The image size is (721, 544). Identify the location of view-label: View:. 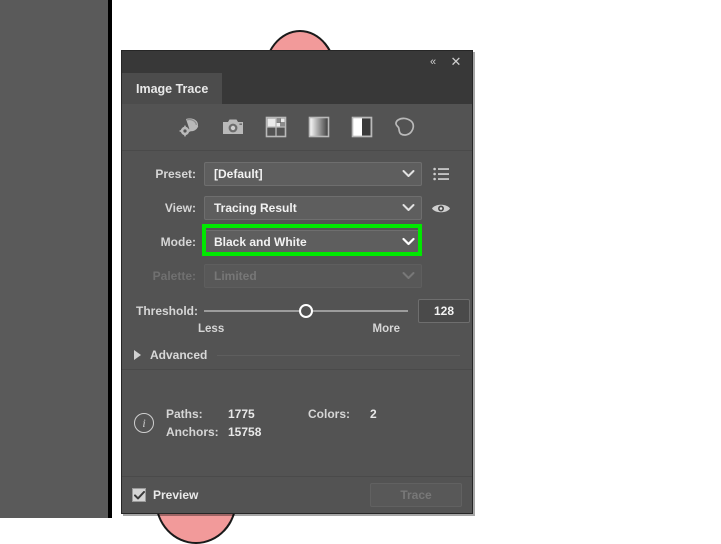
(180, 208).